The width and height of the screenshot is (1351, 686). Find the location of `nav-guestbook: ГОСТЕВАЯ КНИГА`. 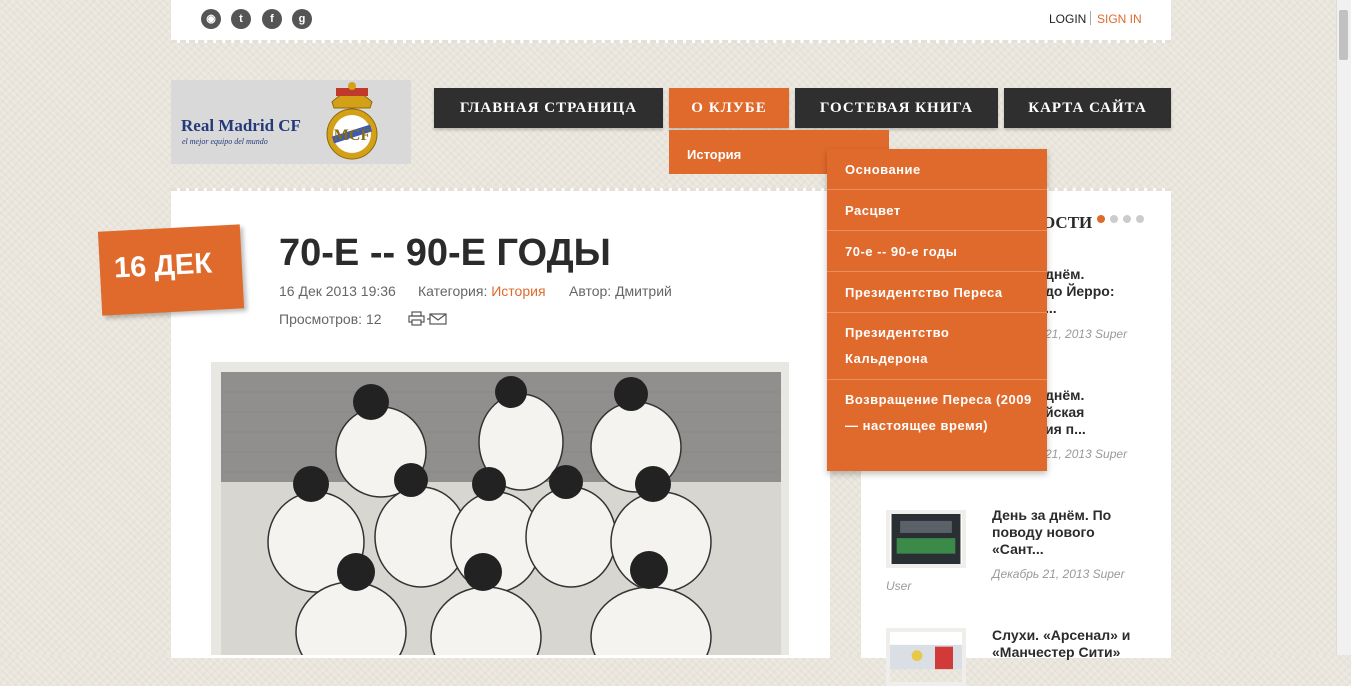

nav-guestbook: ГОСТЕВАЯ КНИГА is located at coordinates (896, 108).